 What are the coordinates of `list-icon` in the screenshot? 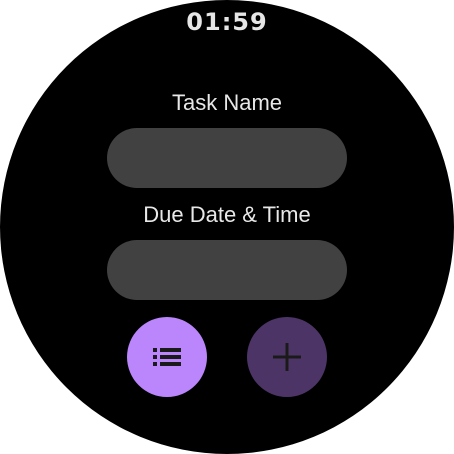 It's located at (167, 357).